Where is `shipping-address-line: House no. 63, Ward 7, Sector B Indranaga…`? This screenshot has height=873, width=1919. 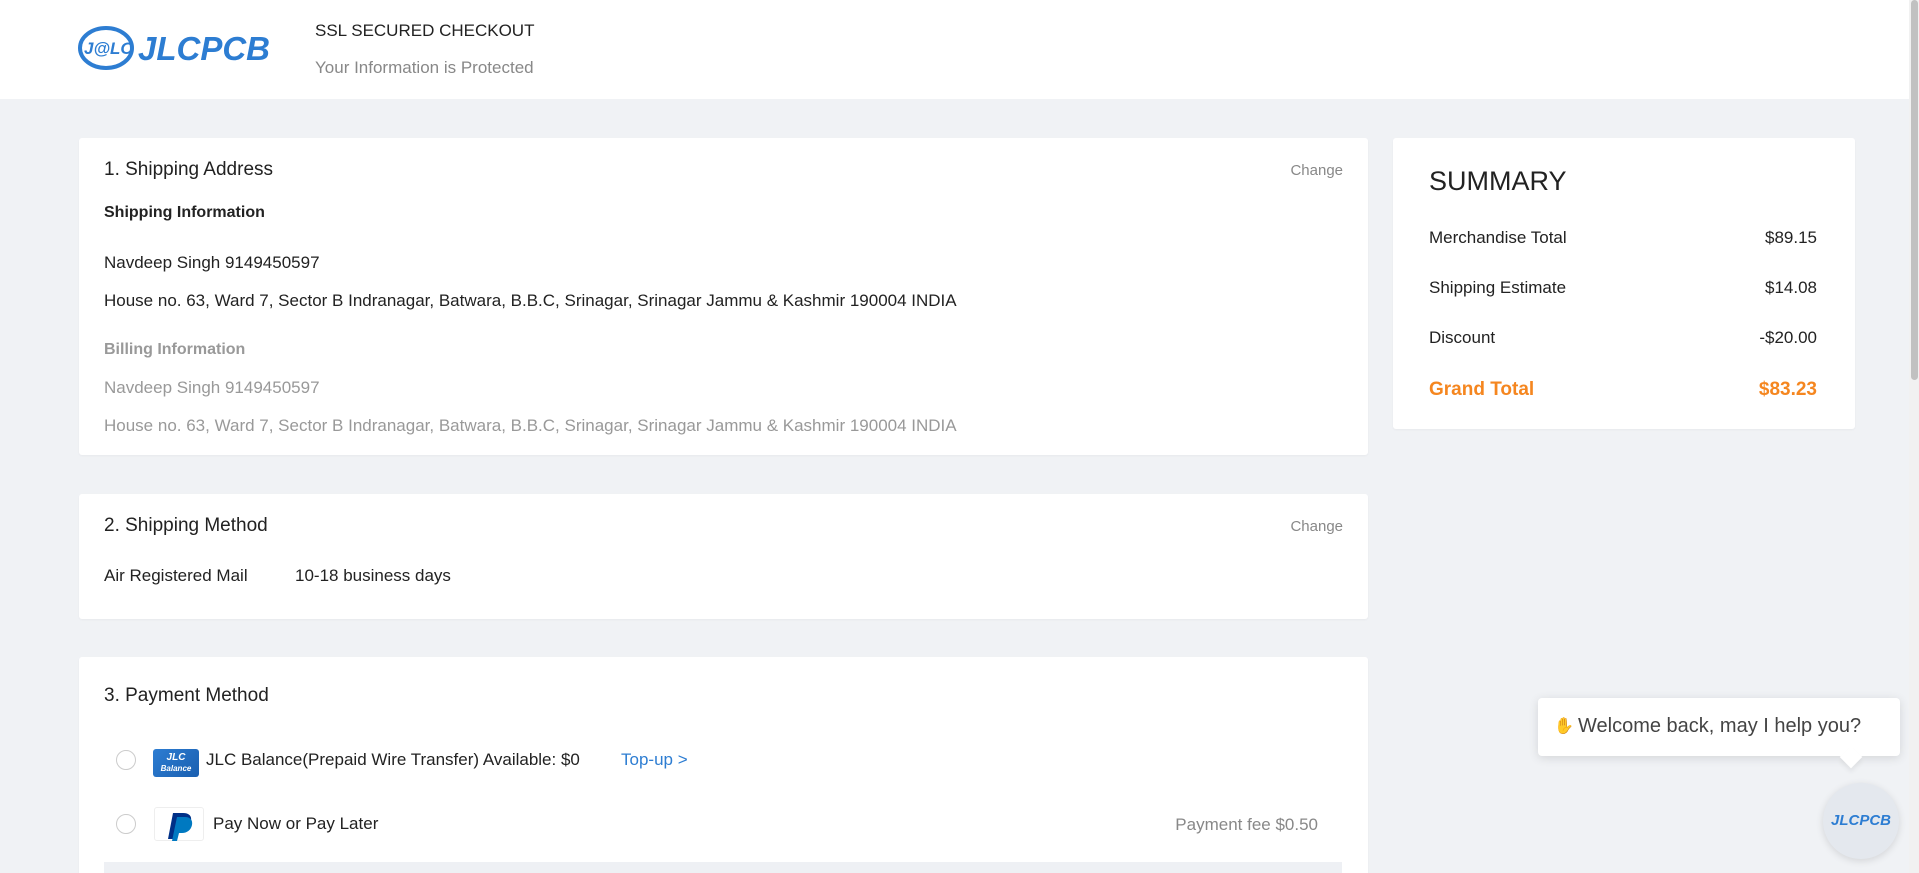
shipping-address-line: House no. 63, Ward 7, Sector B Indranaga… is located at coordinates (530, 300).